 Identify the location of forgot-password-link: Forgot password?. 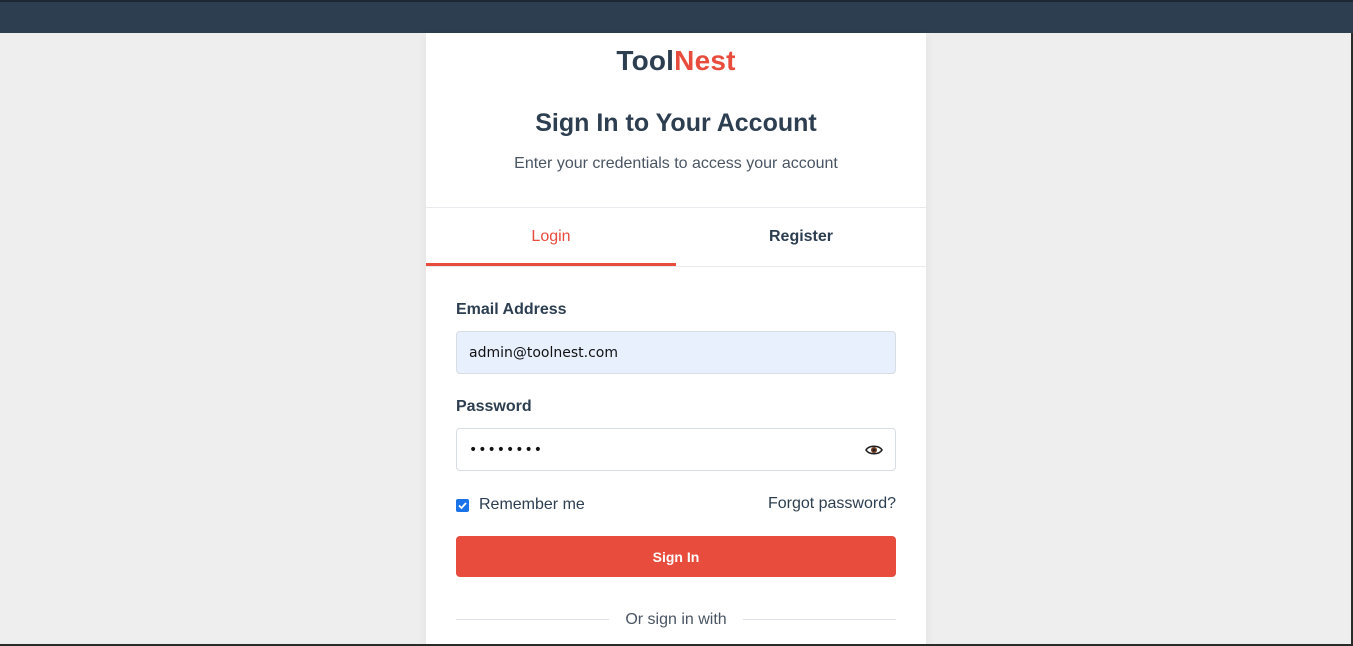
(832, 504).